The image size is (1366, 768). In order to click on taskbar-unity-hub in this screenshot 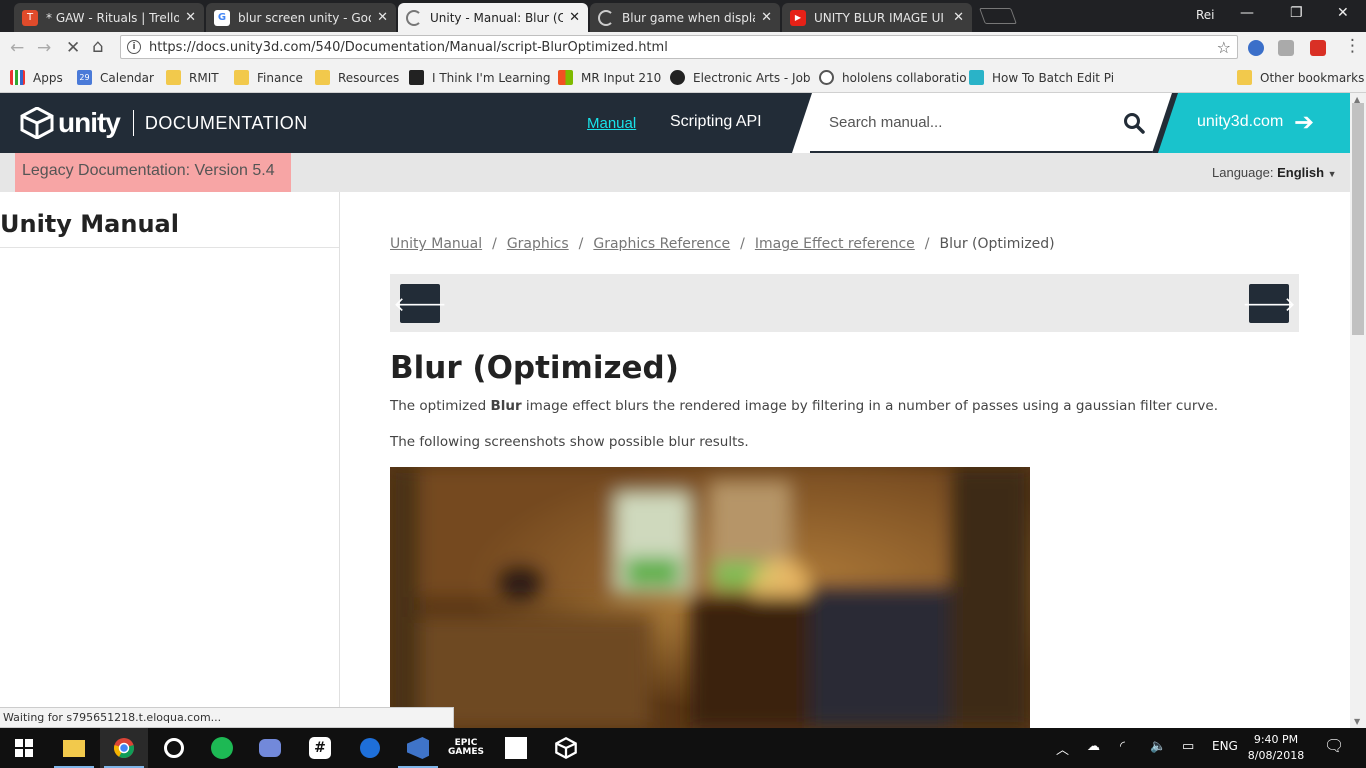, I will do `click(516, 748)`.